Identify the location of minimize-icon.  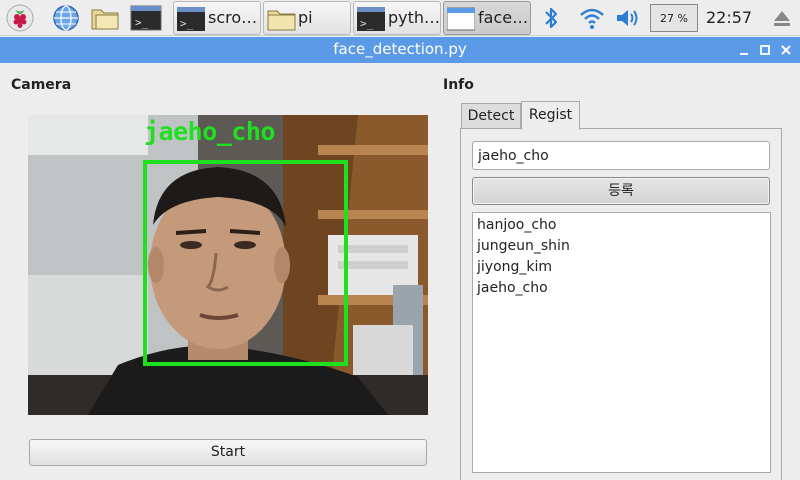
(744, 50).